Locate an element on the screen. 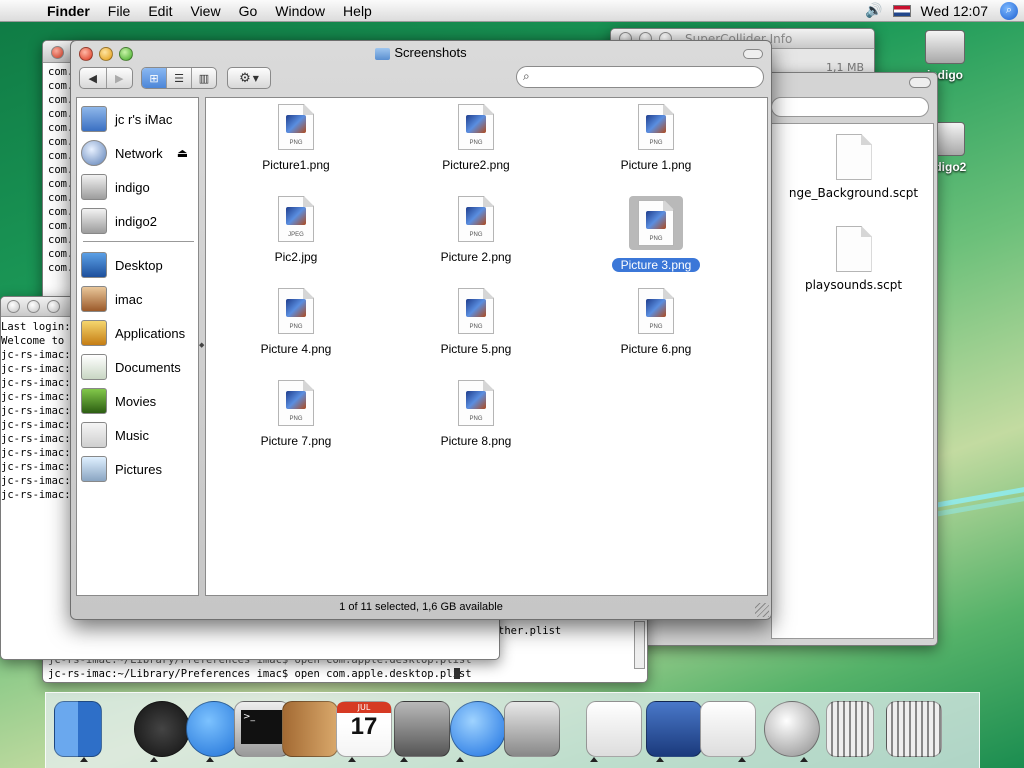 The height and width of the screenshot is (768, 1024). sidebar-item-network: Network ⏏ is located at coordinates (134, 153).